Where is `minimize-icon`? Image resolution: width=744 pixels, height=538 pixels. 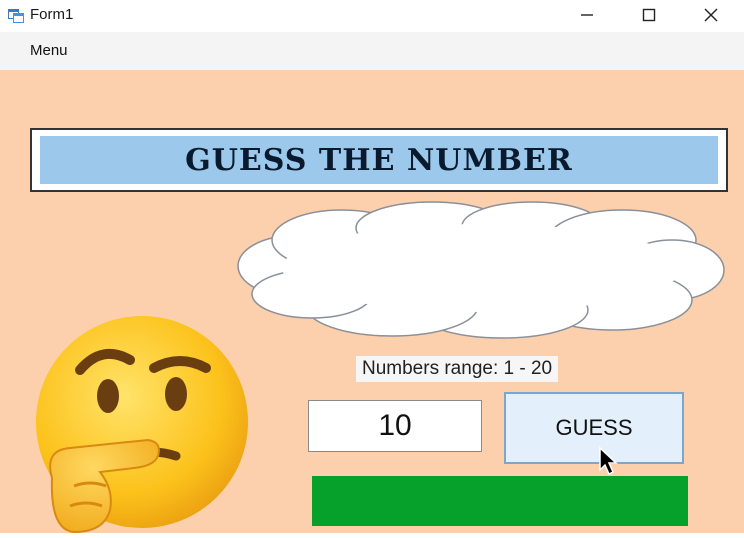
minimize-icon is located at coordinates (587, 15).